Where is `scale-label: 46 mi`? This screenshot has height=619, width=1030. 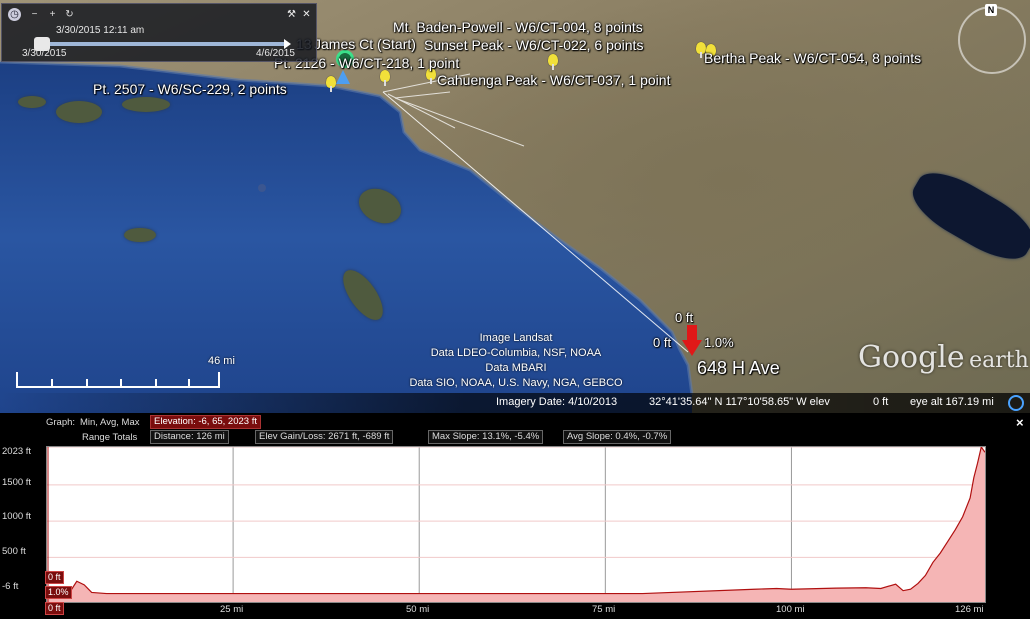
scale-label: 46 mi is located at coordinates (221, 361).